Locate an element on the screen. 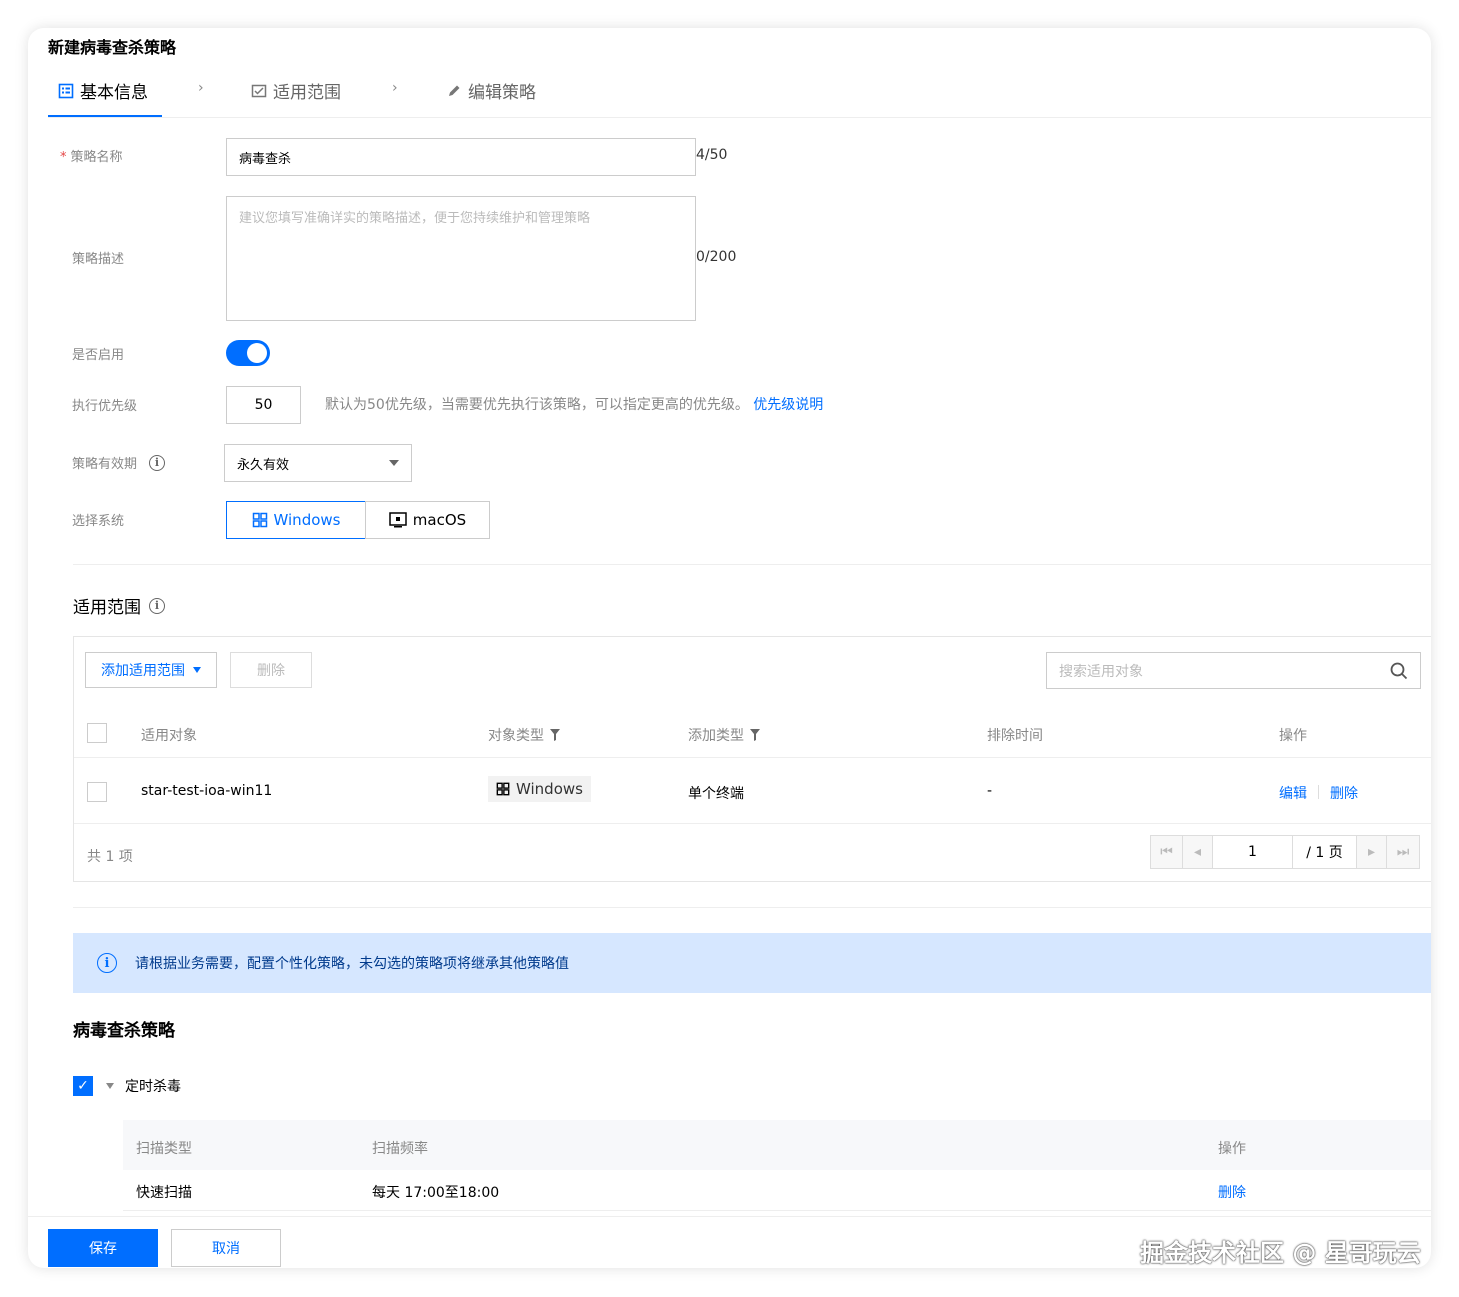 The image size is (1459, 1297). last-page-icon: ⏭ is located at coordinates (1403, 852).